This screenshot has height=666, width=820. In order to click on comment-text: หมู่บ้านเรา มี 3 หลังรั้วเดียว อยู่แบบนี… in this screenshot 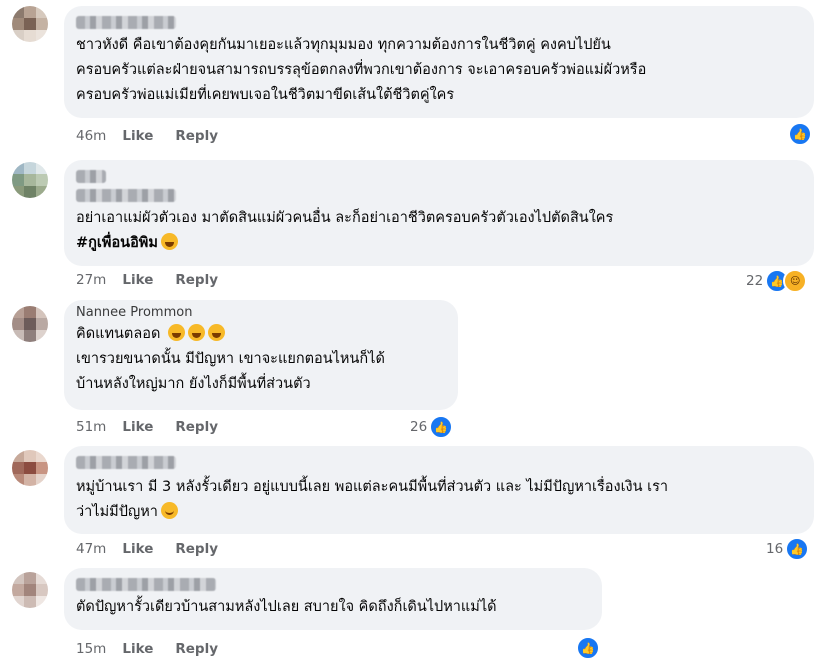, I will do `click(372, 487)`.